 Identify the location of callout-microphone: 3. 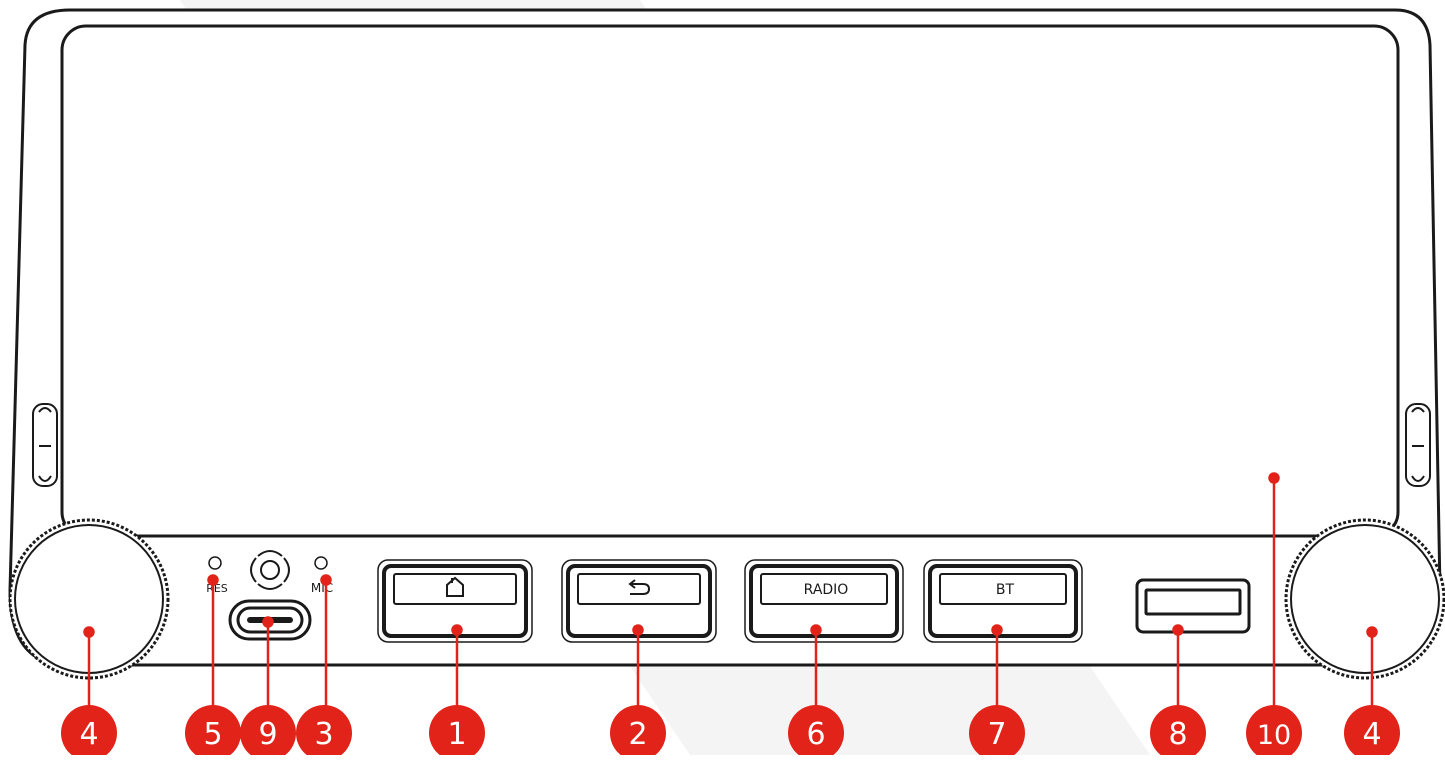
(324, 732).